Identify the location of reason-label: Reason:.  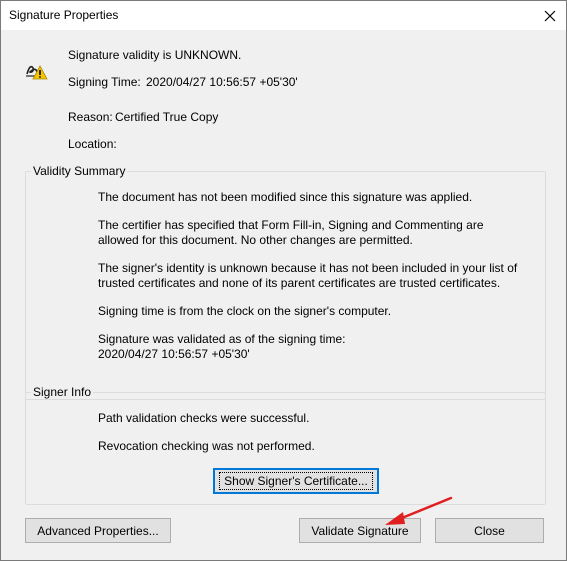
(90, 117).